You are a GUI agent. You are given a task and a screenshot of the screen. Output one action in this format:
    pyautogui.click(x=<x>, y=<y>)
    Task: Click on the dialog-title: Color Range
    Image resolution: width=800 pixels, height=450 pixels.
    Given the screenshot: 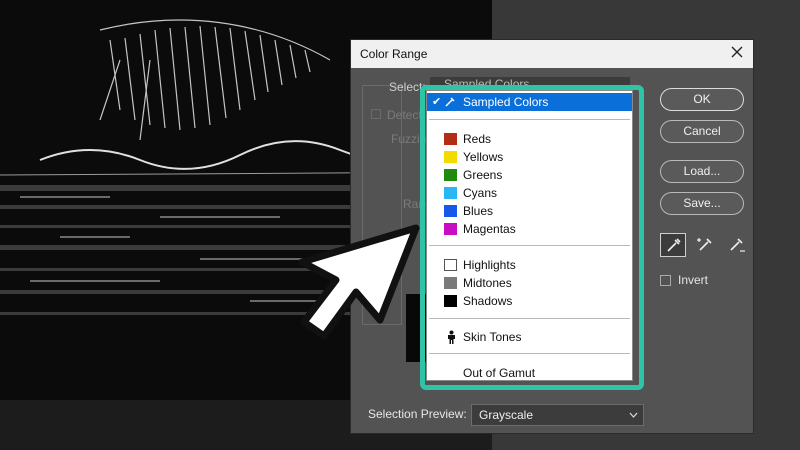 What is the action you would take?
    pyautogui.click(x=394, y=54)
    